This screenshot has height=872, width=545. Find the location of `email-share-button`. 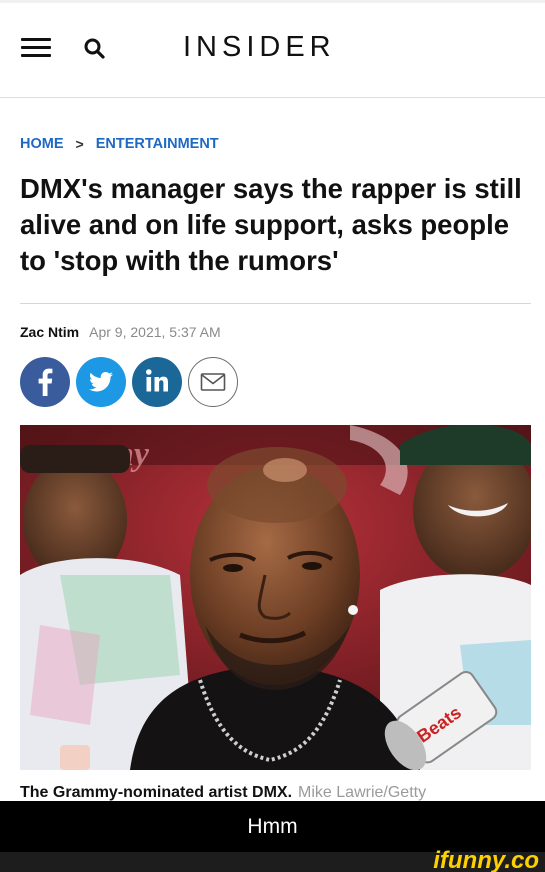

email-share-button is located at coordinates (213, 382).